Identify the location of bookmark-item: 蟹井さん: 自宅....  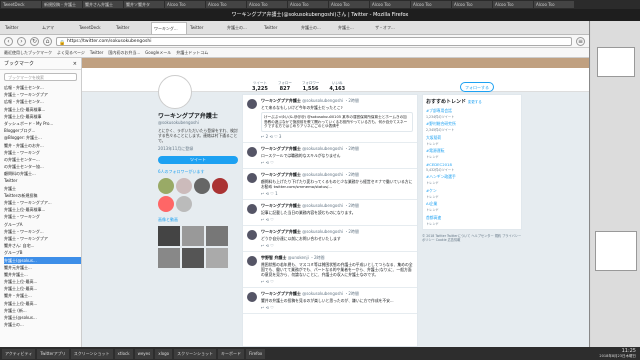
(42, 245).